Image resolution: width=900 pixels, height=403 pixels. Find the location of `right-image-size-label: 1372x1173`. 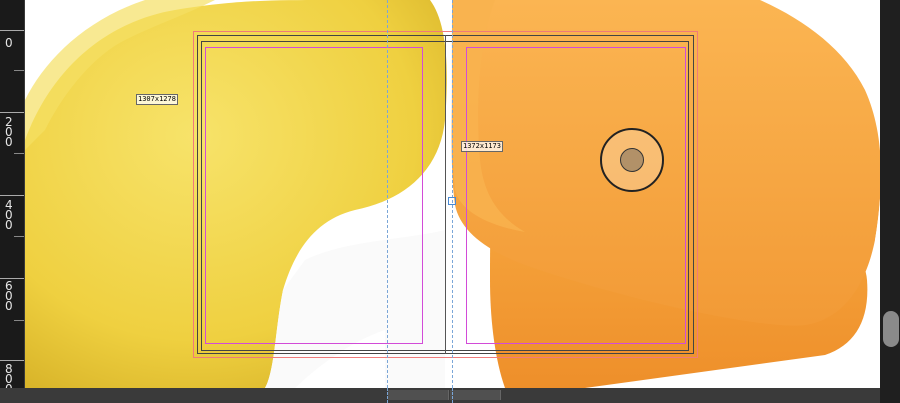

right-image-size-label: 1372x1173 is located at coordinates (482, 146).